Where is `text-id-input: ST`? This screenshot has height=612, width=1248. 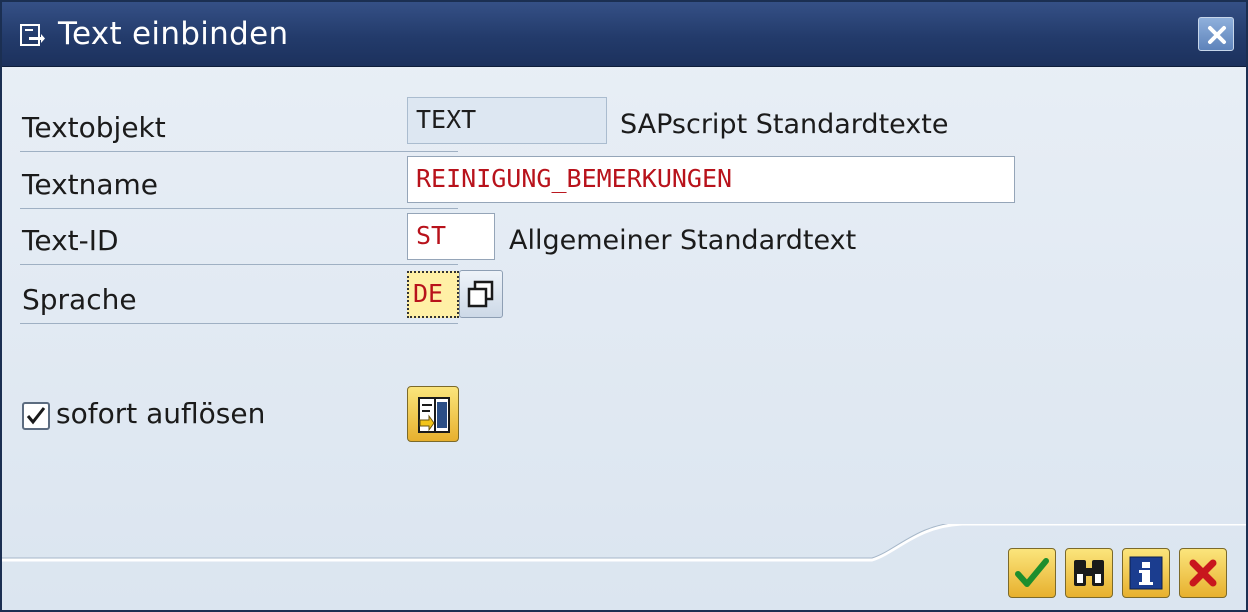 text-id-input: ST is located at coordinates (451, 236).